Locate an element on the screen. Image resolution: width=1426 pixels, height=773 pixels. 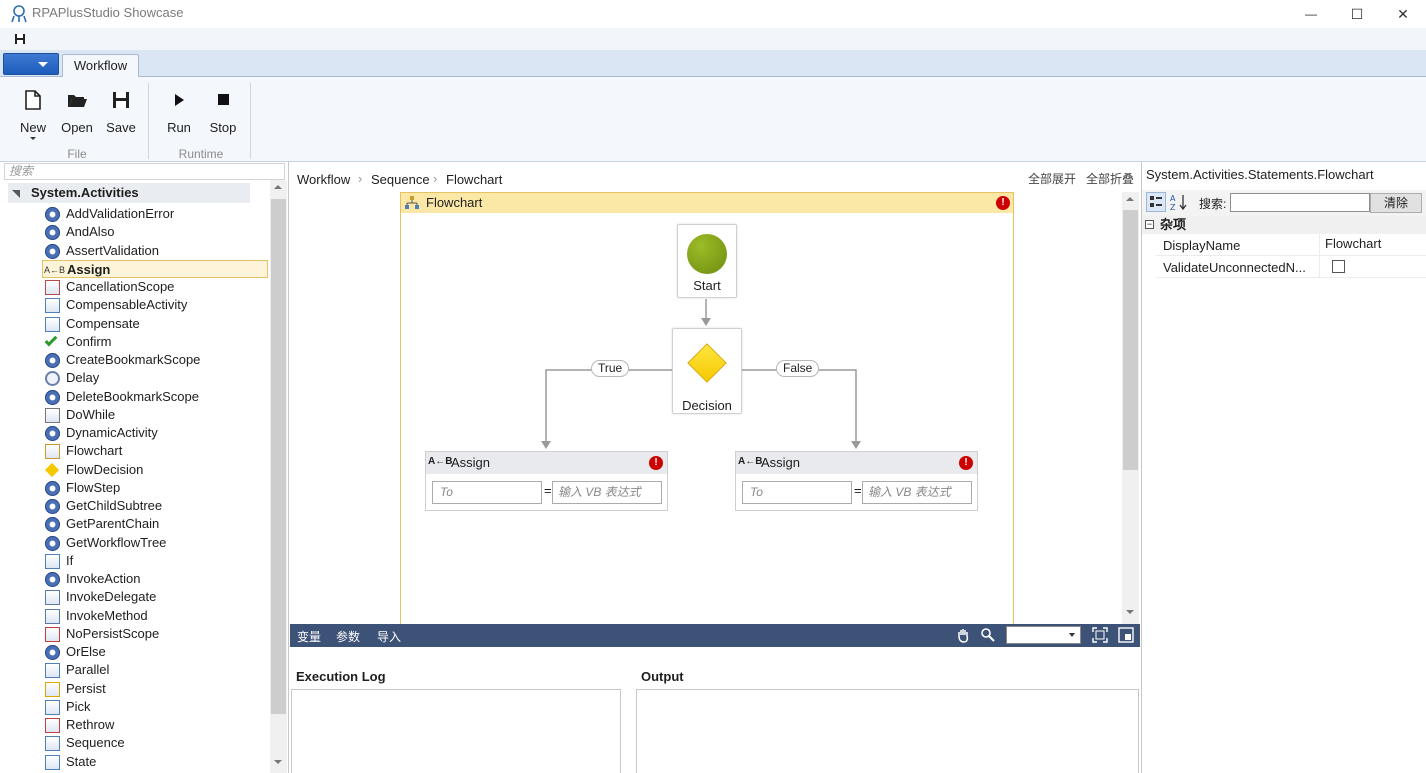
minimize-button: — is located at coordinates (1311, 14).